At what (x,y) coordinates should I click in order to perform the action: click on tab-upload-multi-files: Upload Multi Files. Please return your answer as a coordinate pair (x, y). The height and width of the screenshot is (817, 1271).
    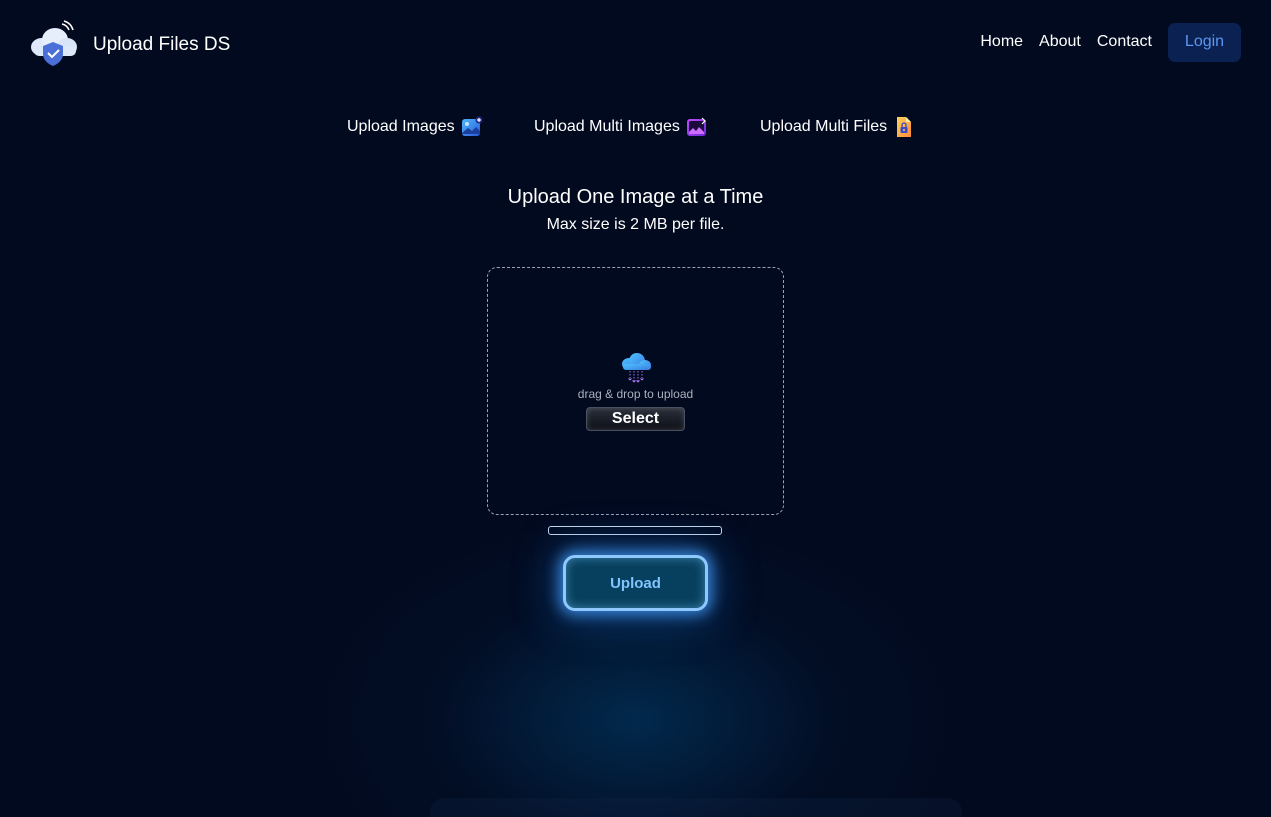
    Looking at the image, I should click on (837, 127).